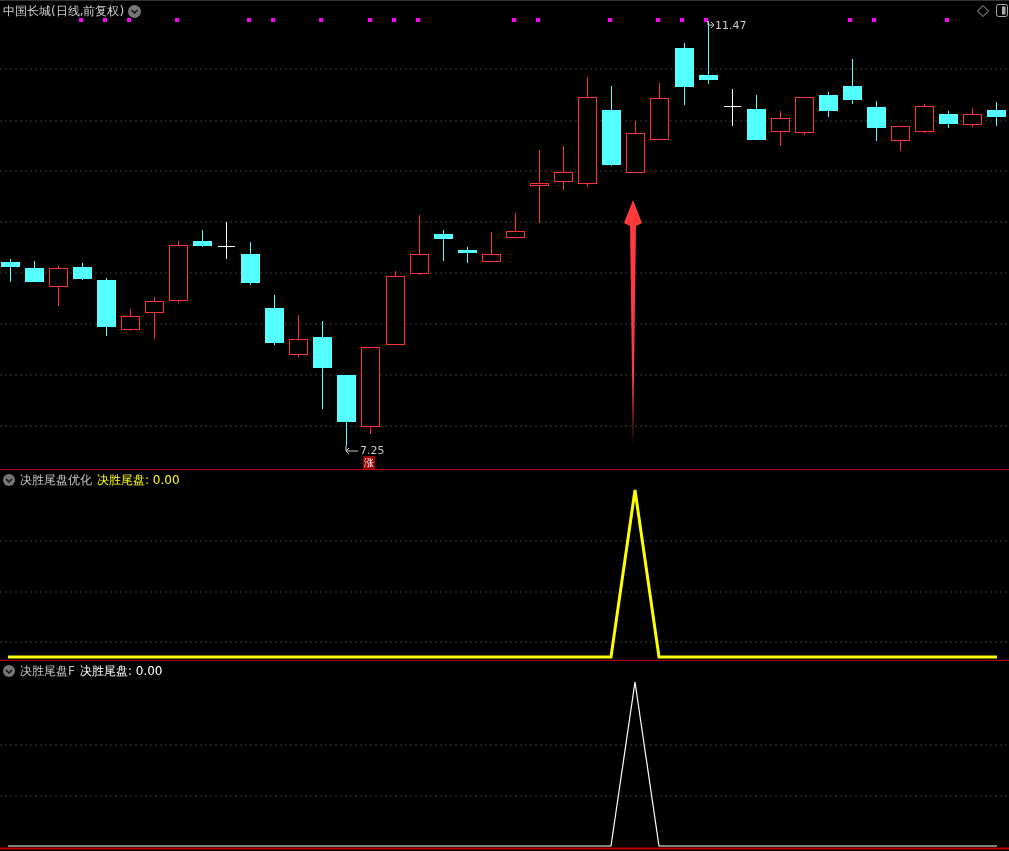  I want to click on price-label: 11.47, so click(731, 26).